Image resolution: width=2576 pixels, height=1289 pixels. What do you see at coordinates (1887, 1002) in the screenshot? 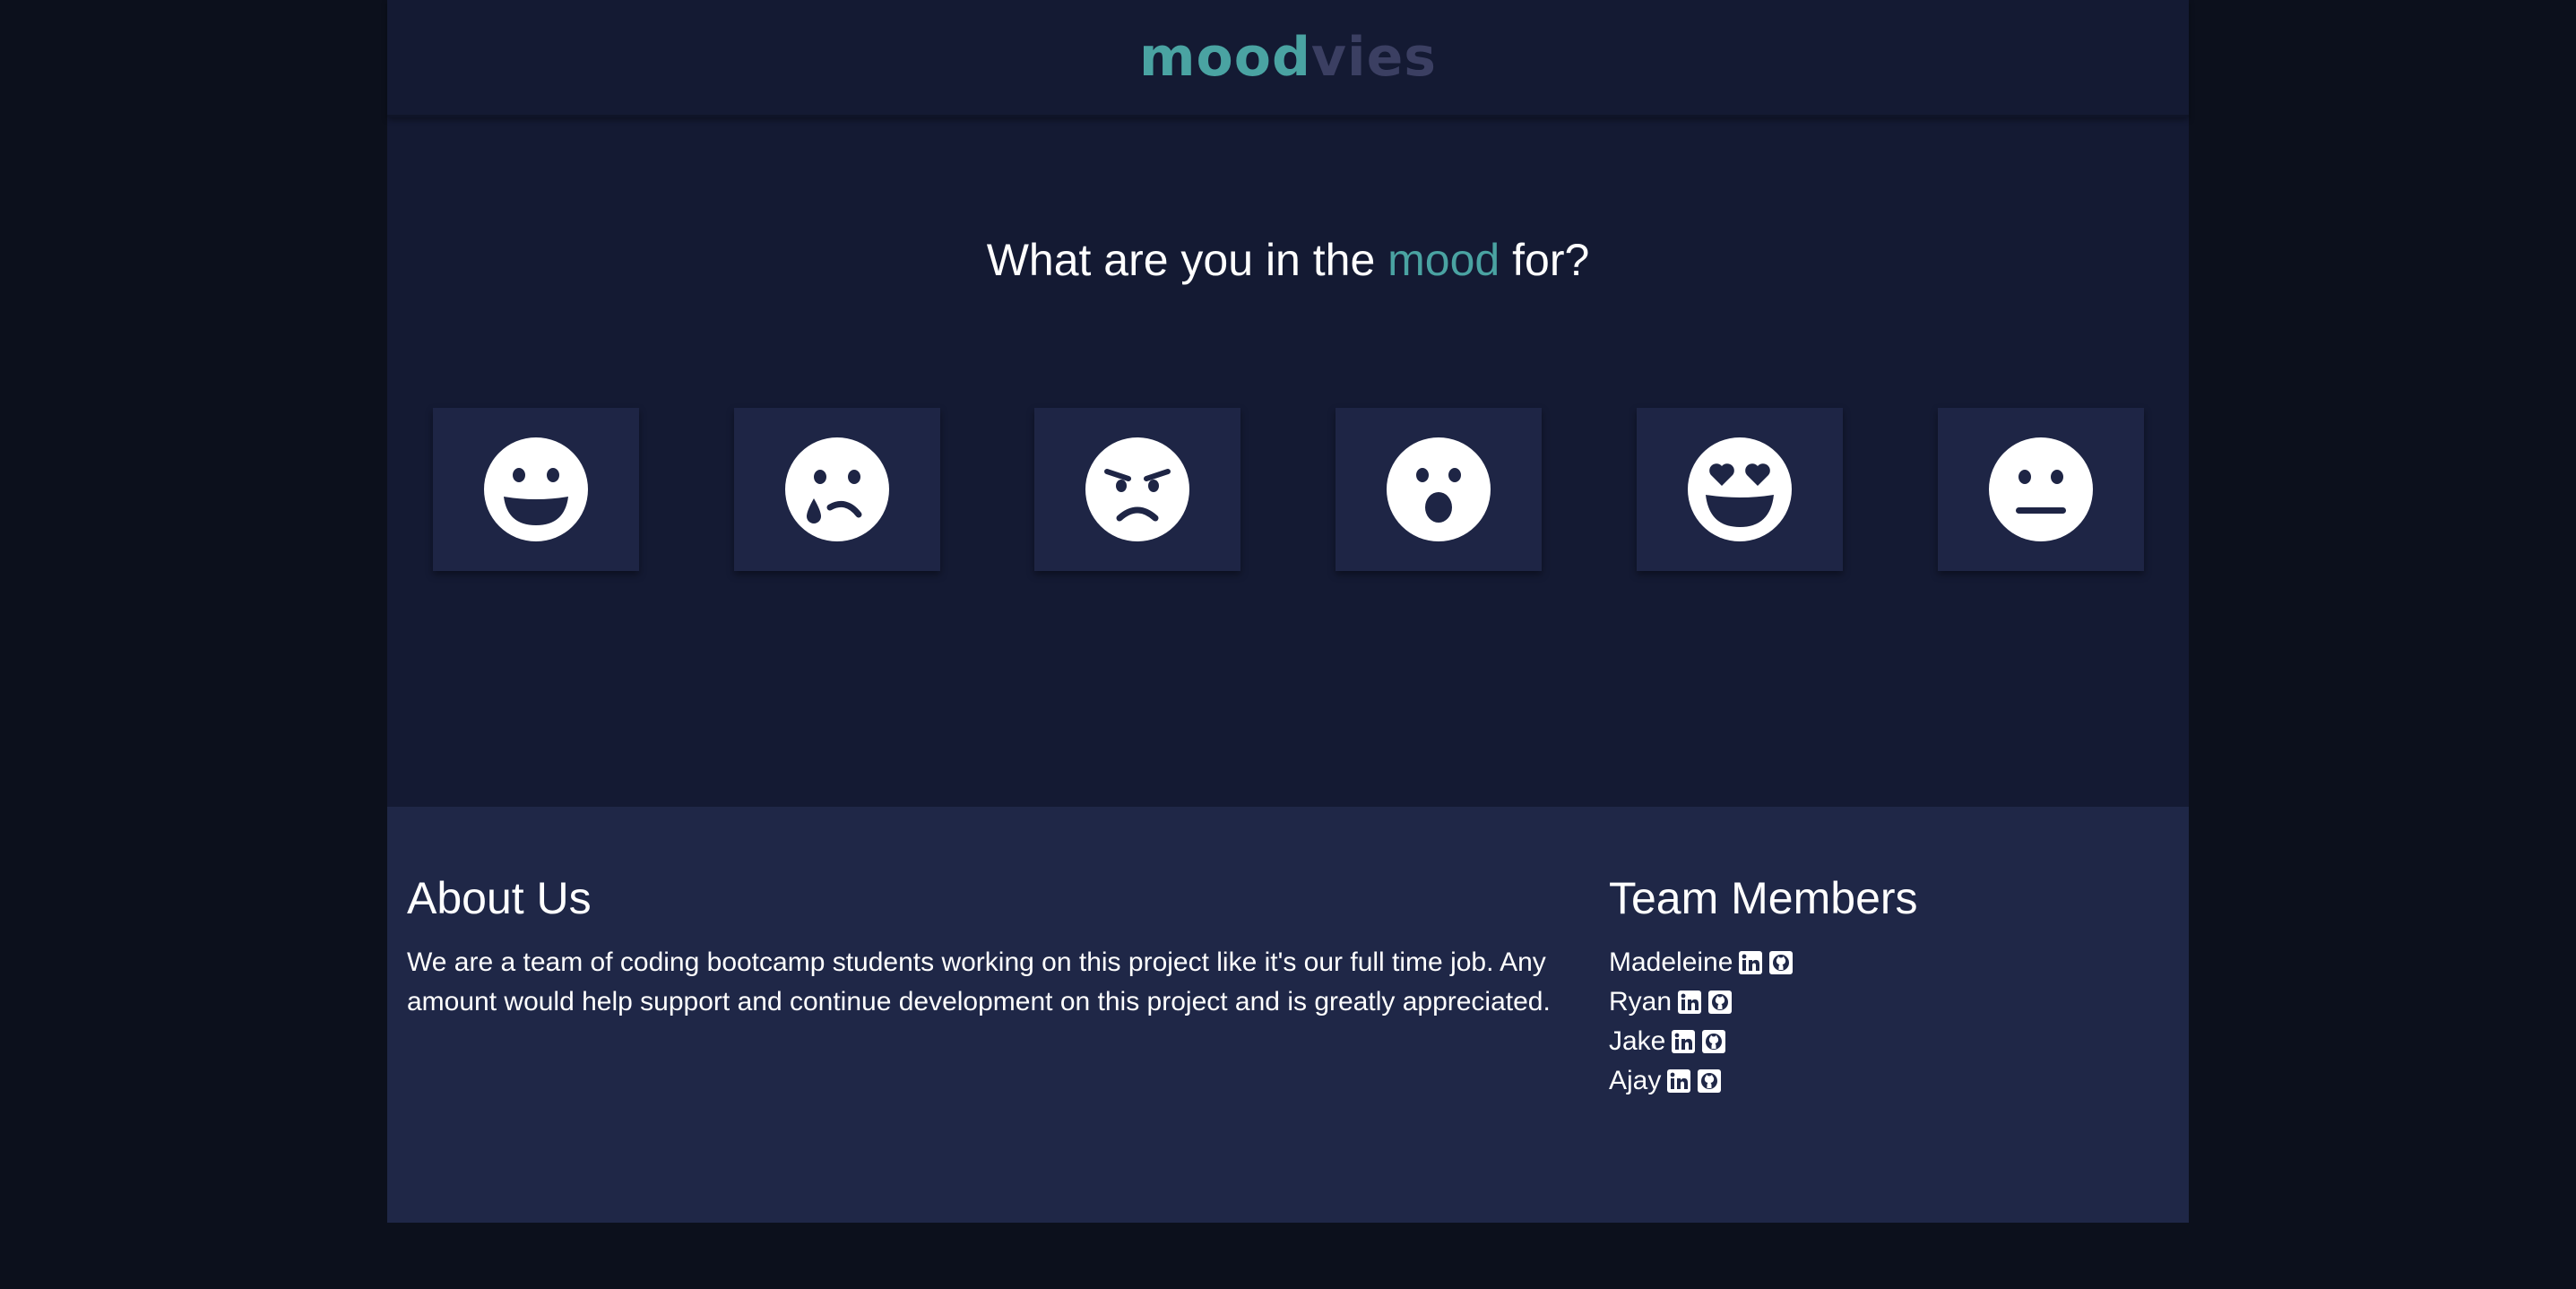
I see `team-member: Ryan` at bounding box center [1887, 1002].